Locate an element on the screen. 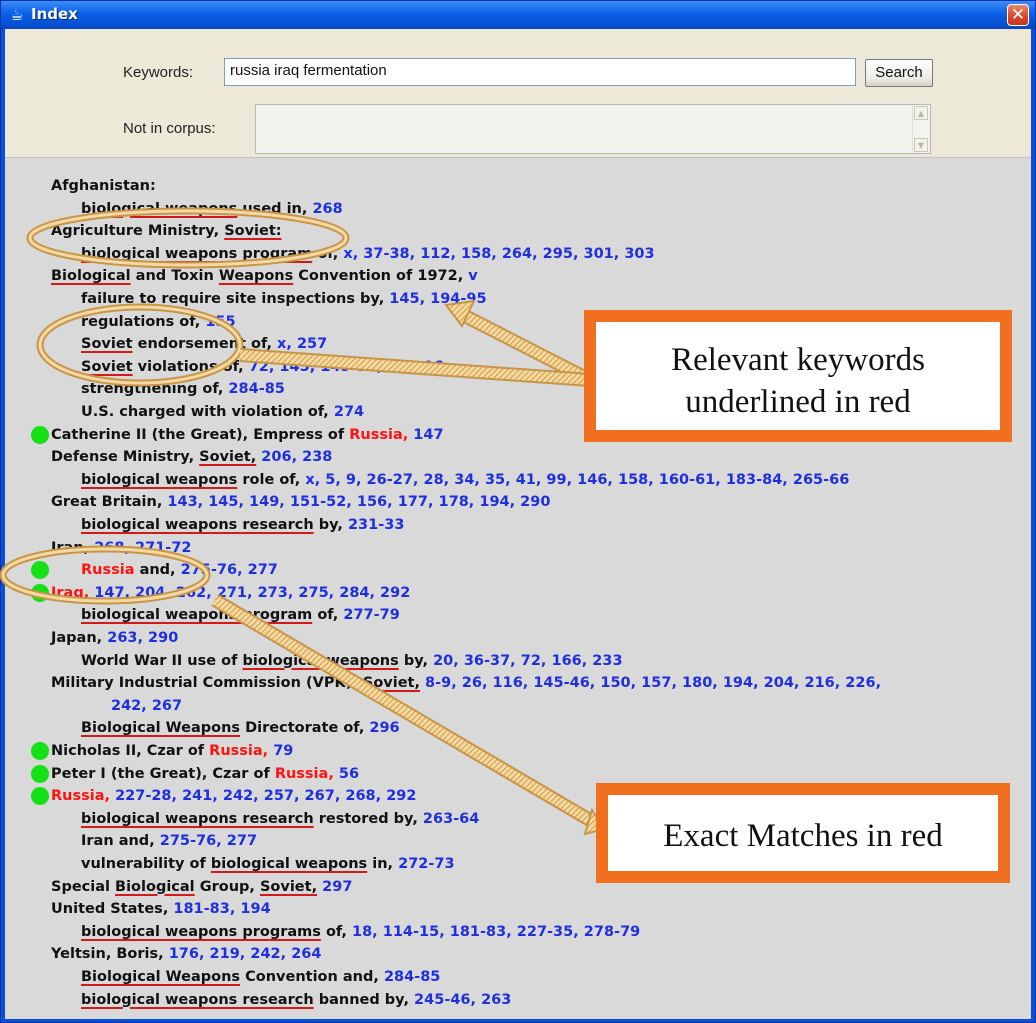 The image size is (1036, 1023). callout-relevant-keywords: Relevant keywords underlined in red is located at coordinates (798, 376).